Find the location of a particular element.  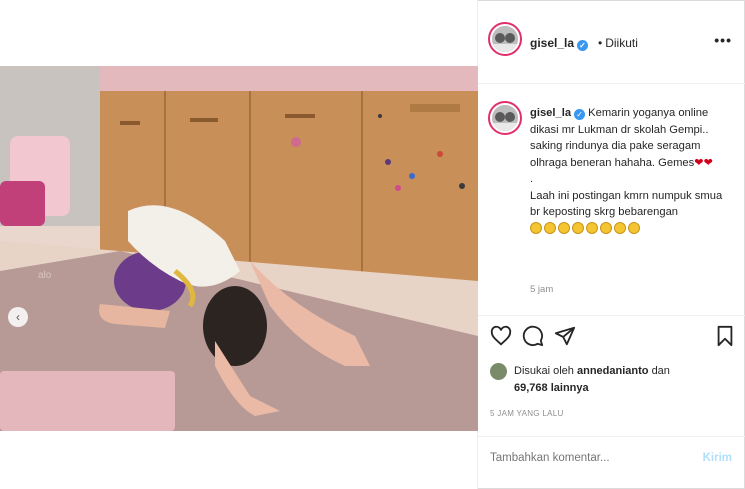

bookmark-icon is located at coordinates (725, 336).